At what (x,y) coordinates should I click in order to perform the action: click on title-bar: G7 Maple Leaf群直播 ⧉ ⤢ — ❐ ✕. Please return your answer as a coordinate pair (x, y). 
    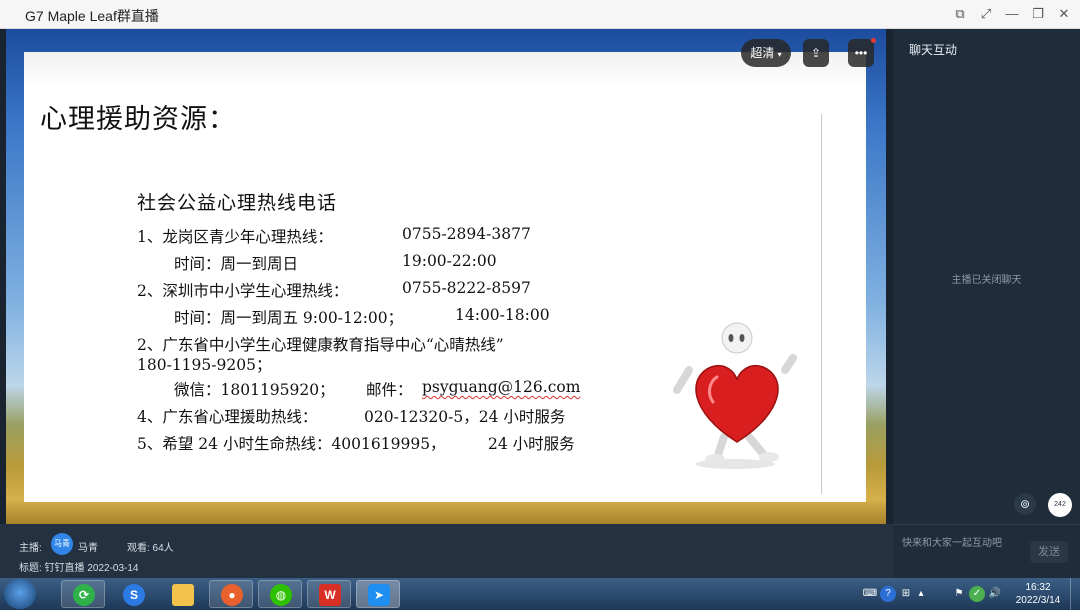
    Looking at the image, I should click on (540, 14).